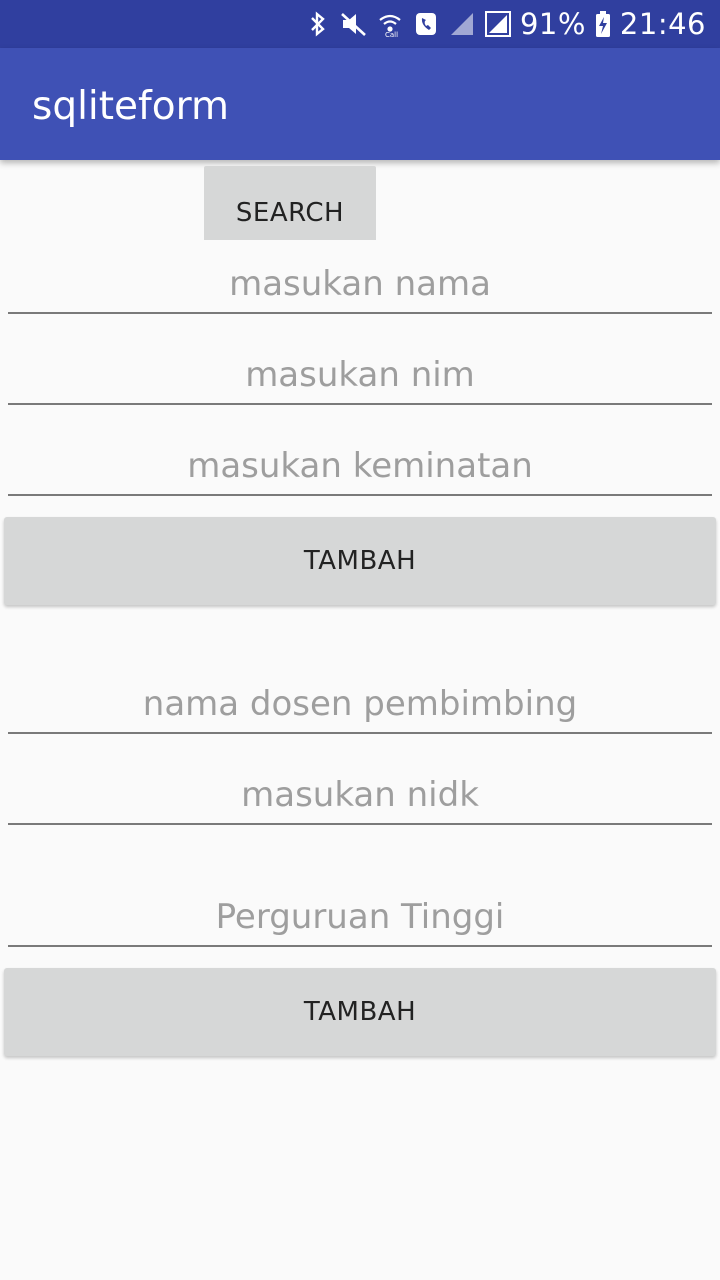 This screenshot has width=720, height=1280. I want to click on status-icons: Call 91% 21:46, so click(505, 24).